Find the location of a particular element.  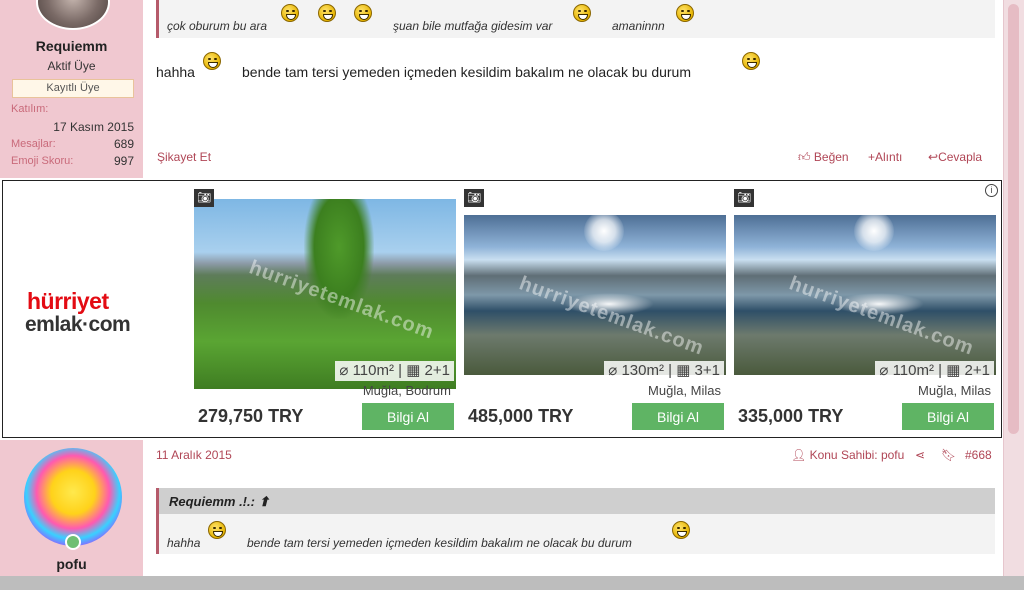

stat-label-emoji-score: Emoji Skoru: is located at coordinates (42, 161).